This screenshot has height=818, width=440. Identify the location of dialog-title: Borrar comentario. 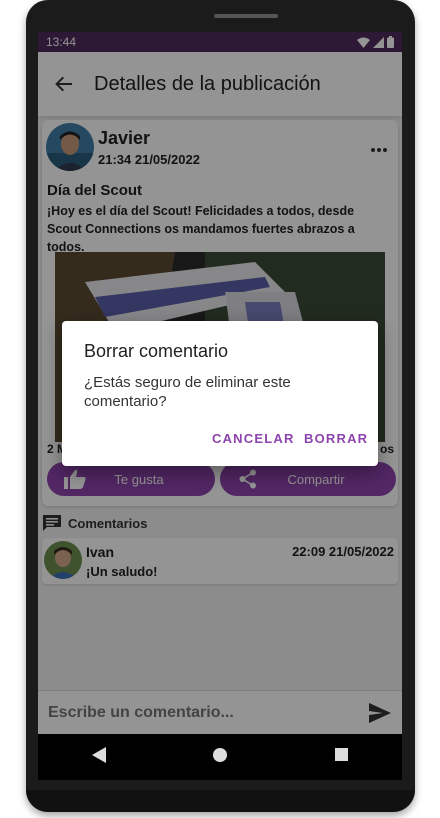
(156, 351).